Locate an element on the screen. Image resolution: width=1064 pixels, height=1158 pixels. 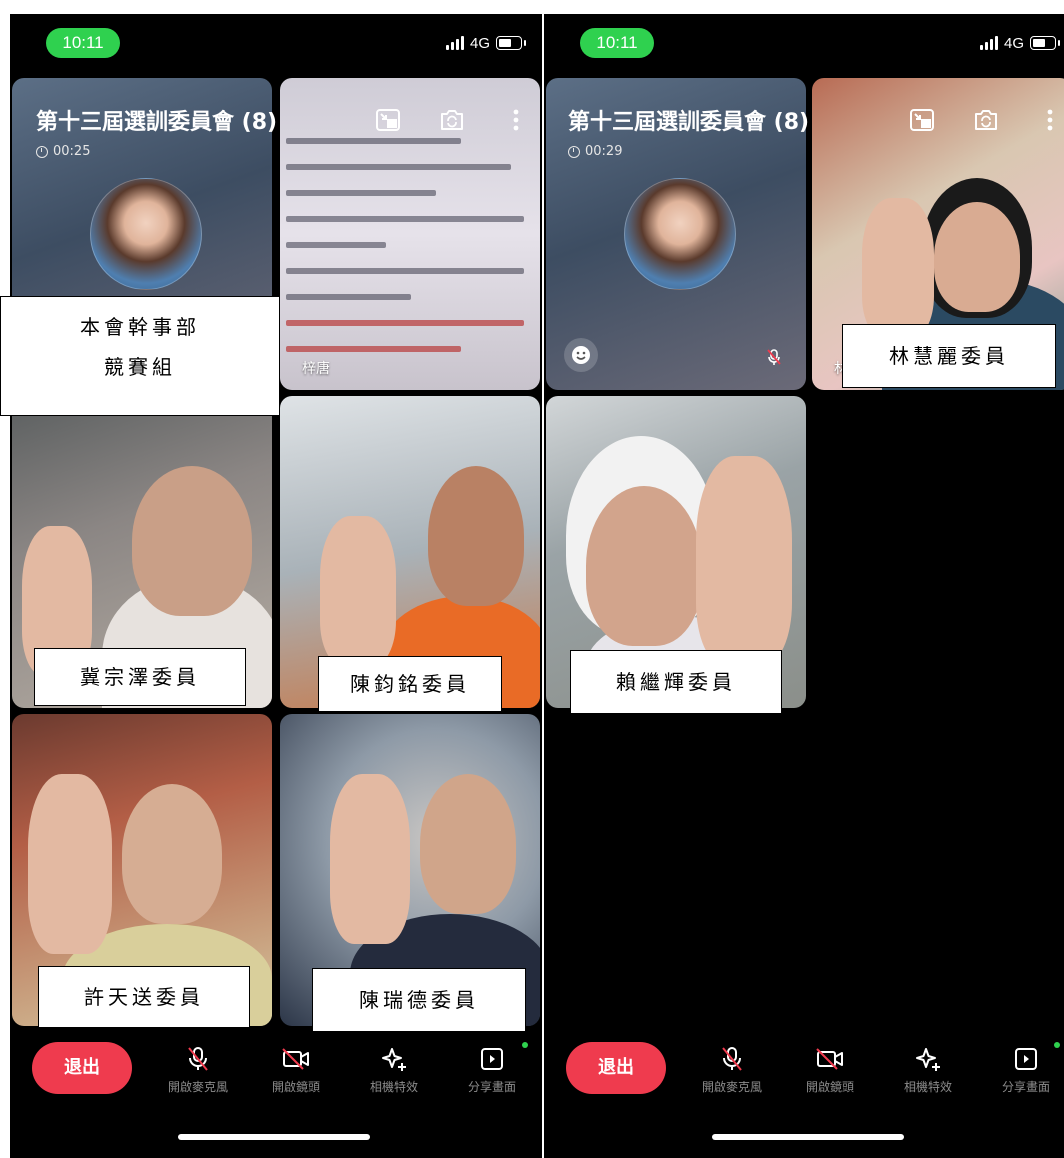
meeting-timer: 00:29 is located at coordinates (595, 151).